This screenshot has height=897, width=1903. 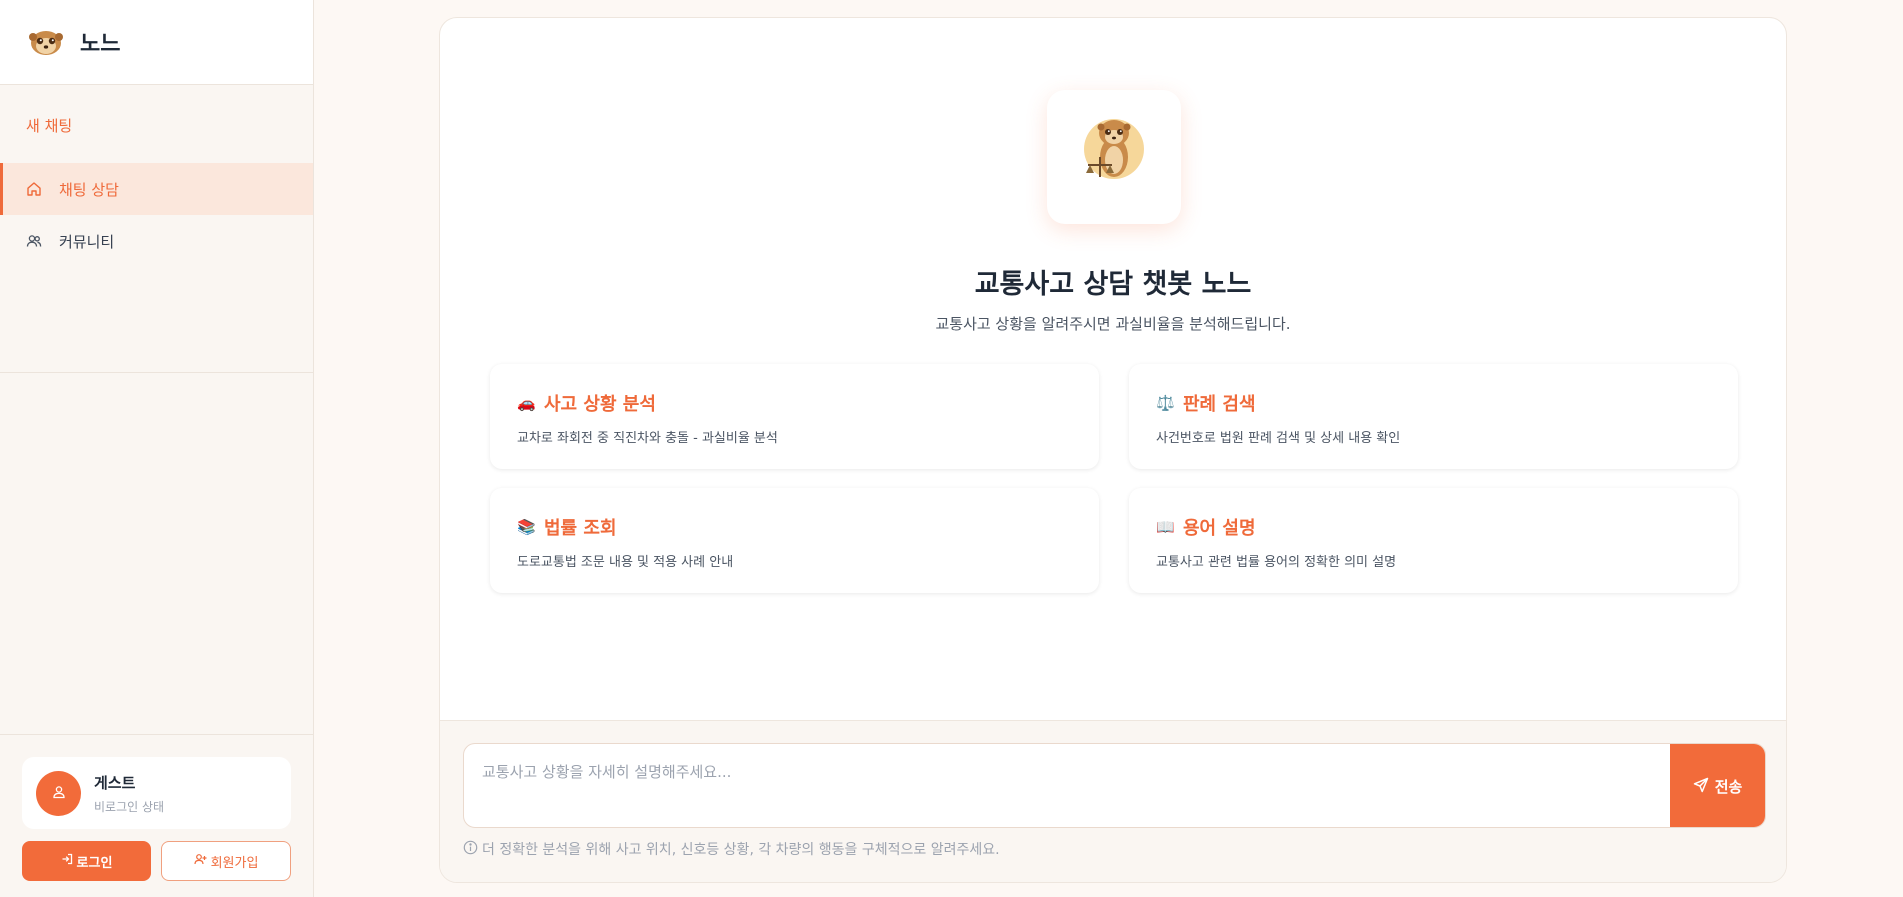 I want to click on login-button: 로그인, so click(x=86, y=861).